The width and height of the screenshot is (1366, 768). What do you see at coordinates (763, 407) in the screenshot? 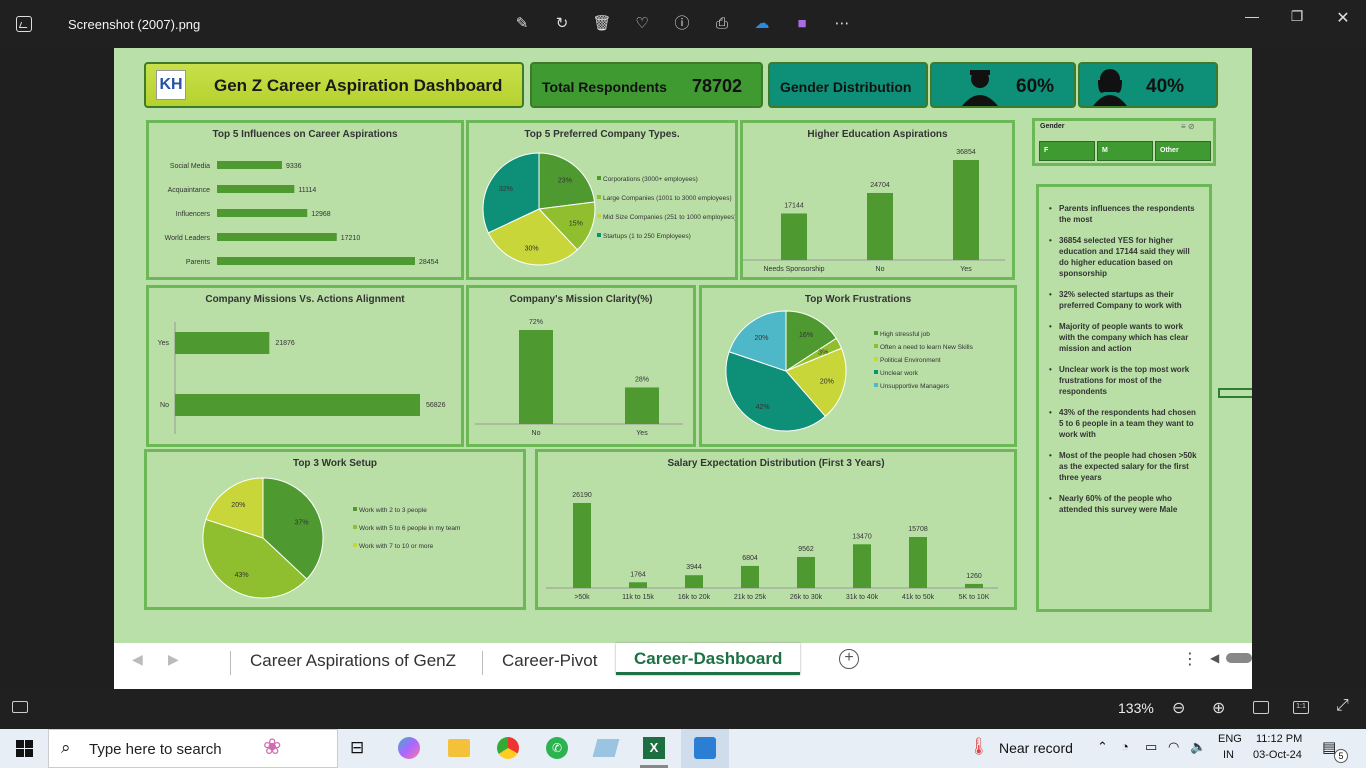
I see `pie-data-label: 42%` at bounding box center [763, 407].